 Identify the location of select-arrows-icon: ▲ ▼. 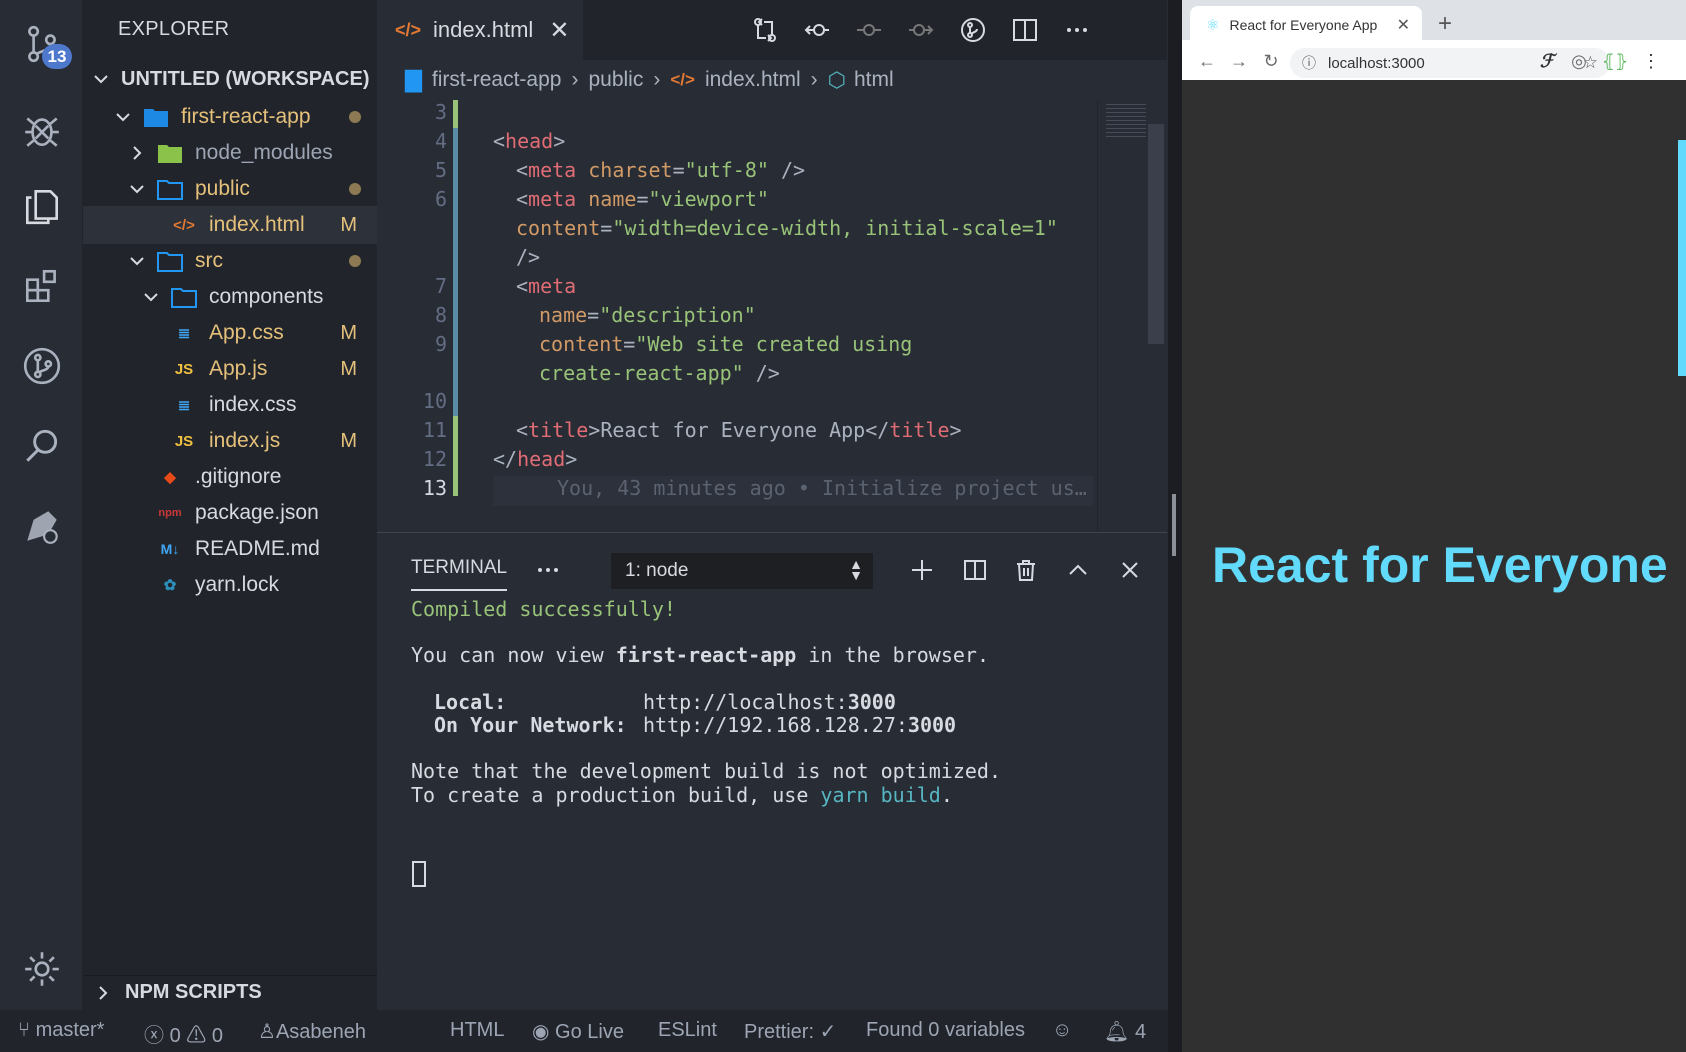
(856, 569).